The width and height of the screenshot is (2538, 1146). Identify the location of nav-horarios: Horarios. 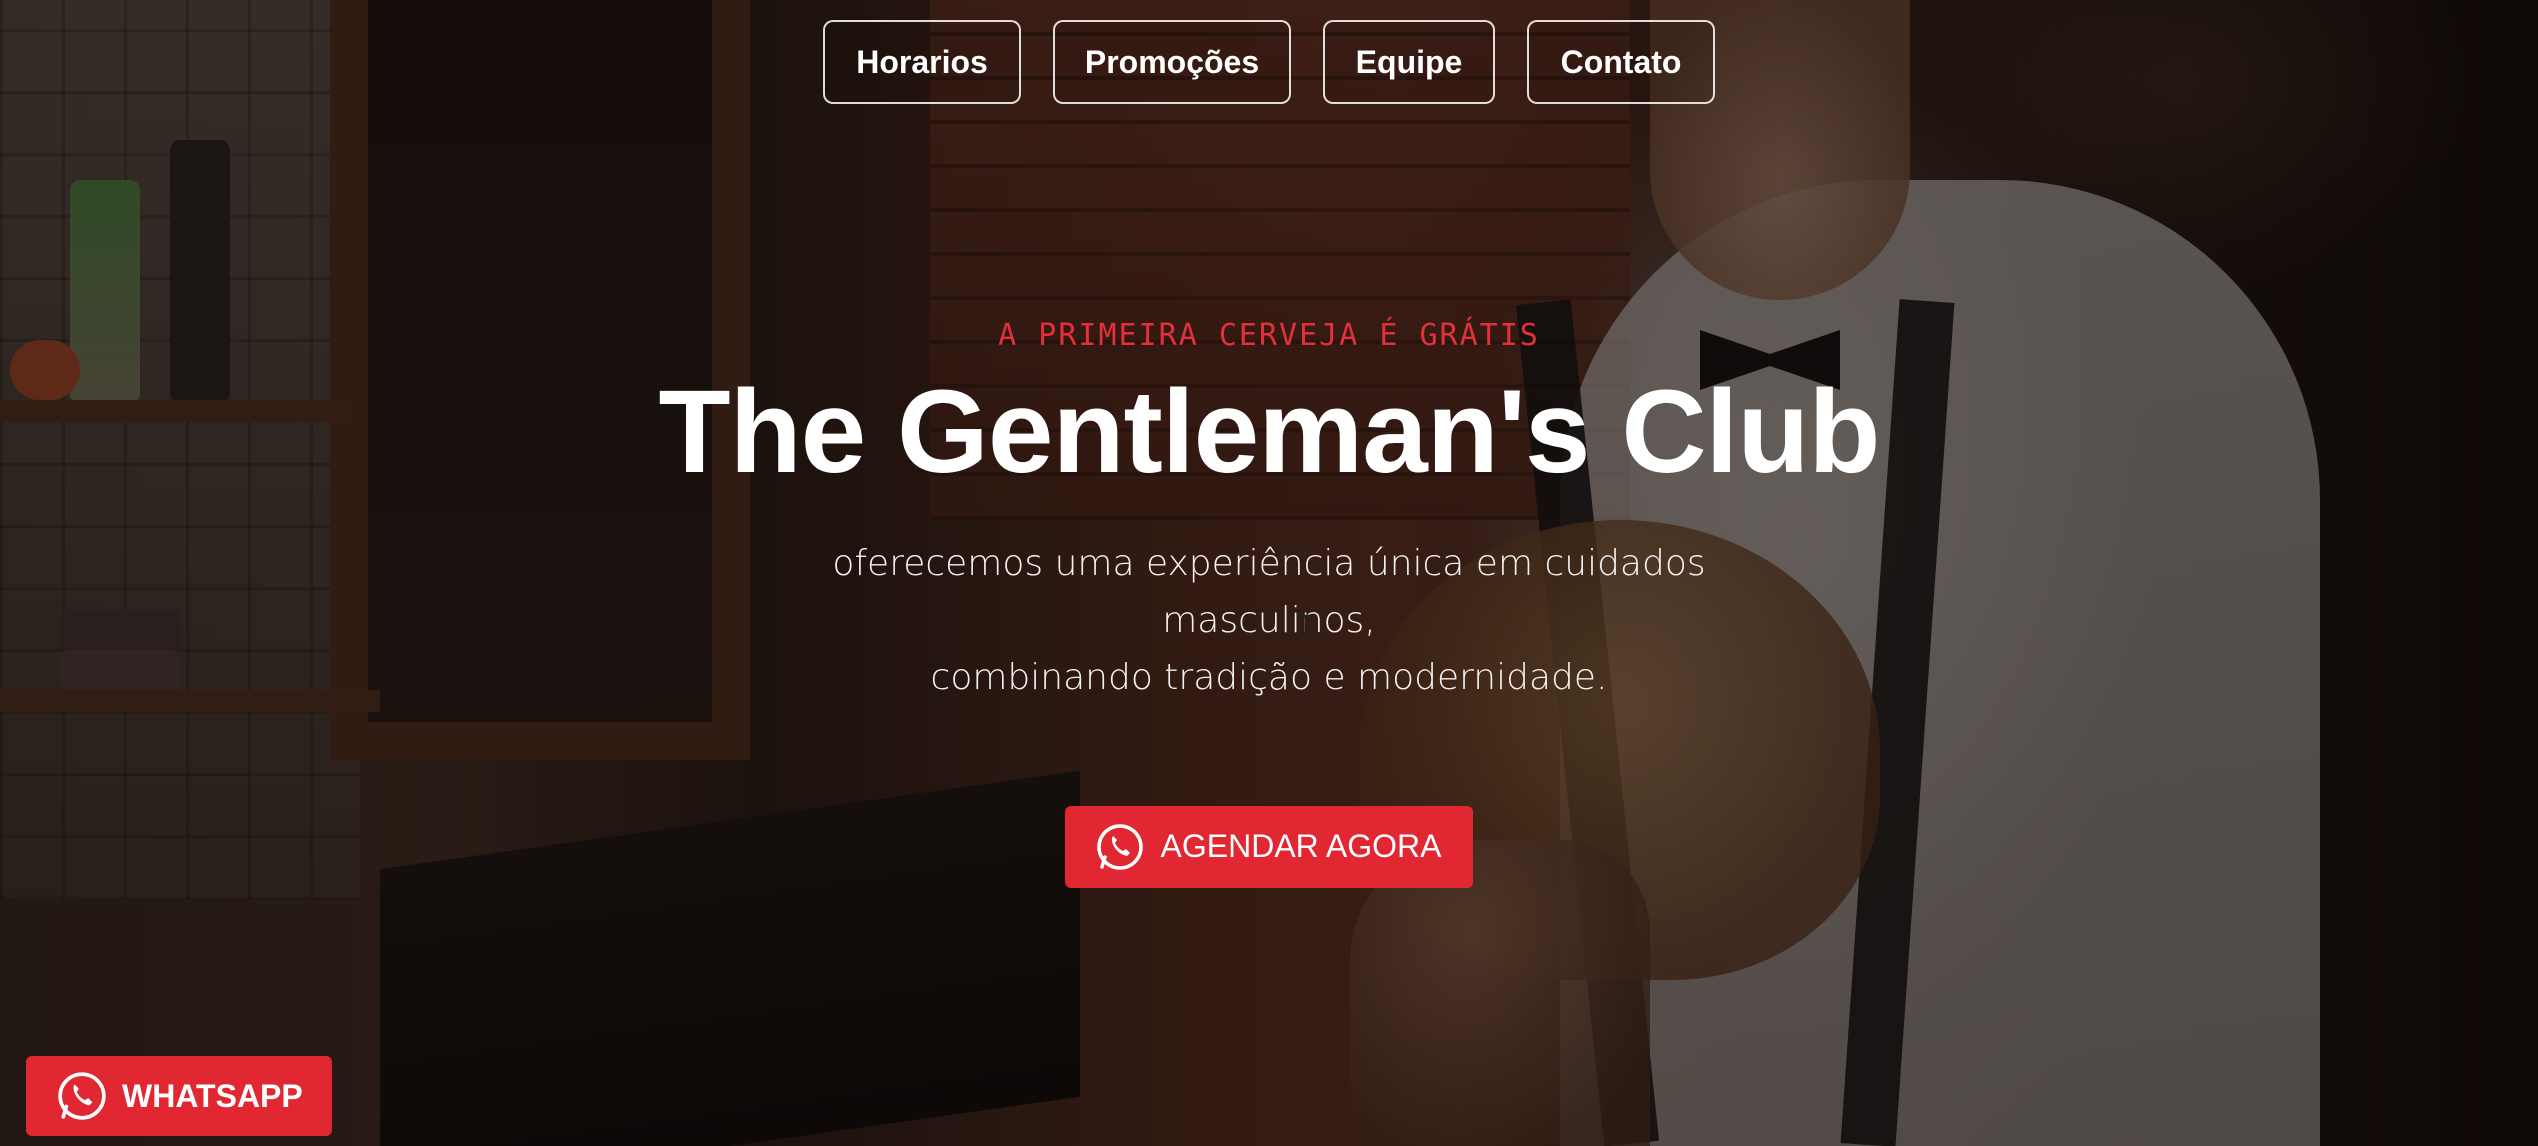
(922, 62).